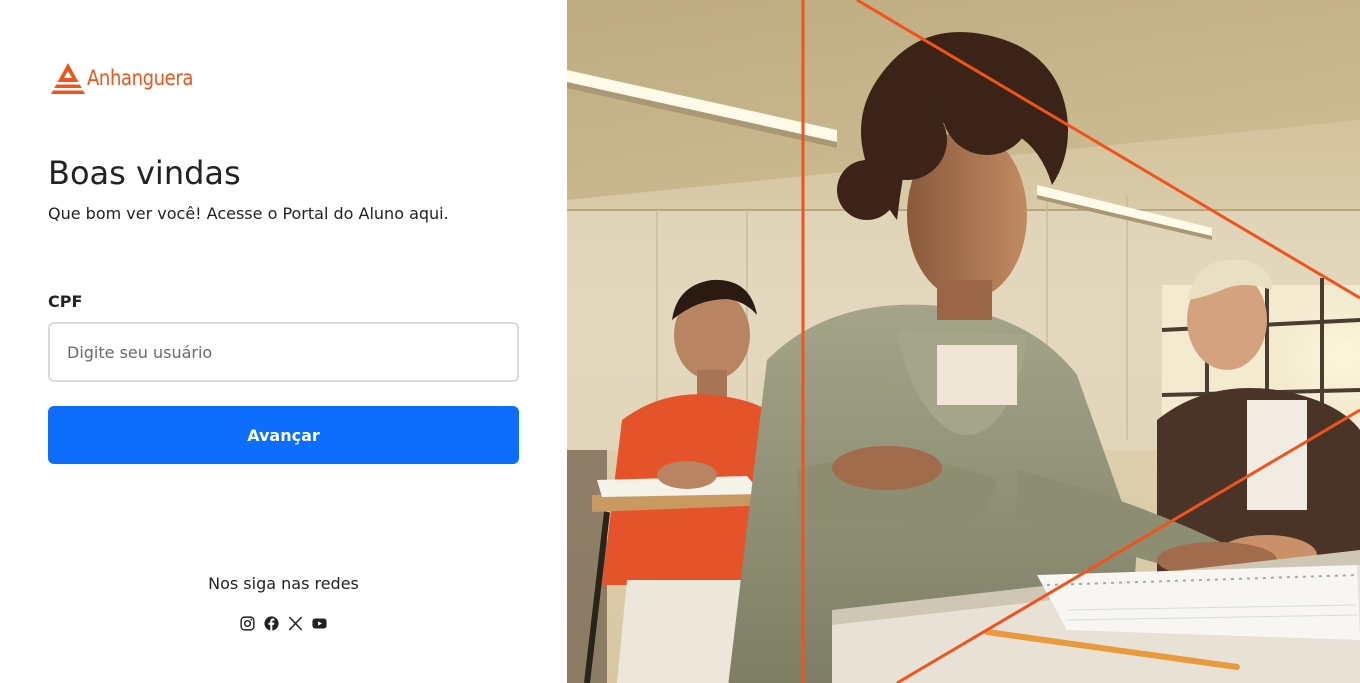 Image resolution: width=1360 pixels, height=683 pixels. What do you see at coordinates (283, 583) in the screenshot?
I see `social-title: Nos siga nas redes` at bounding box center [283, 583].